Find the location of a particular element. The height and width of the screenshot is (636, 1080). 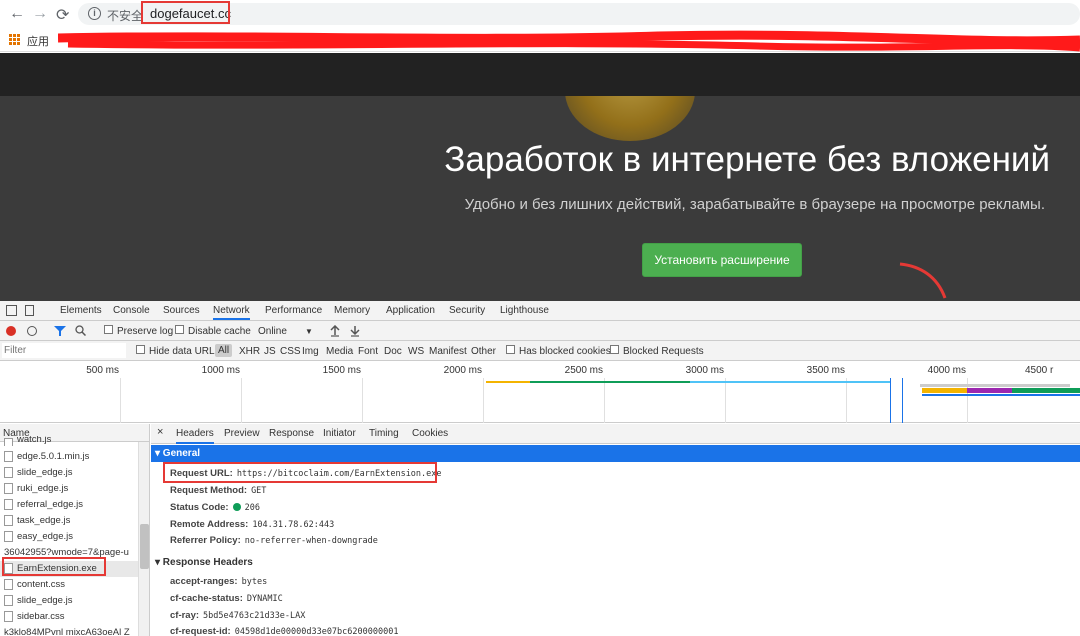

hide-data-urls-label: Hide data URLs is located at coordinates (184, 351).